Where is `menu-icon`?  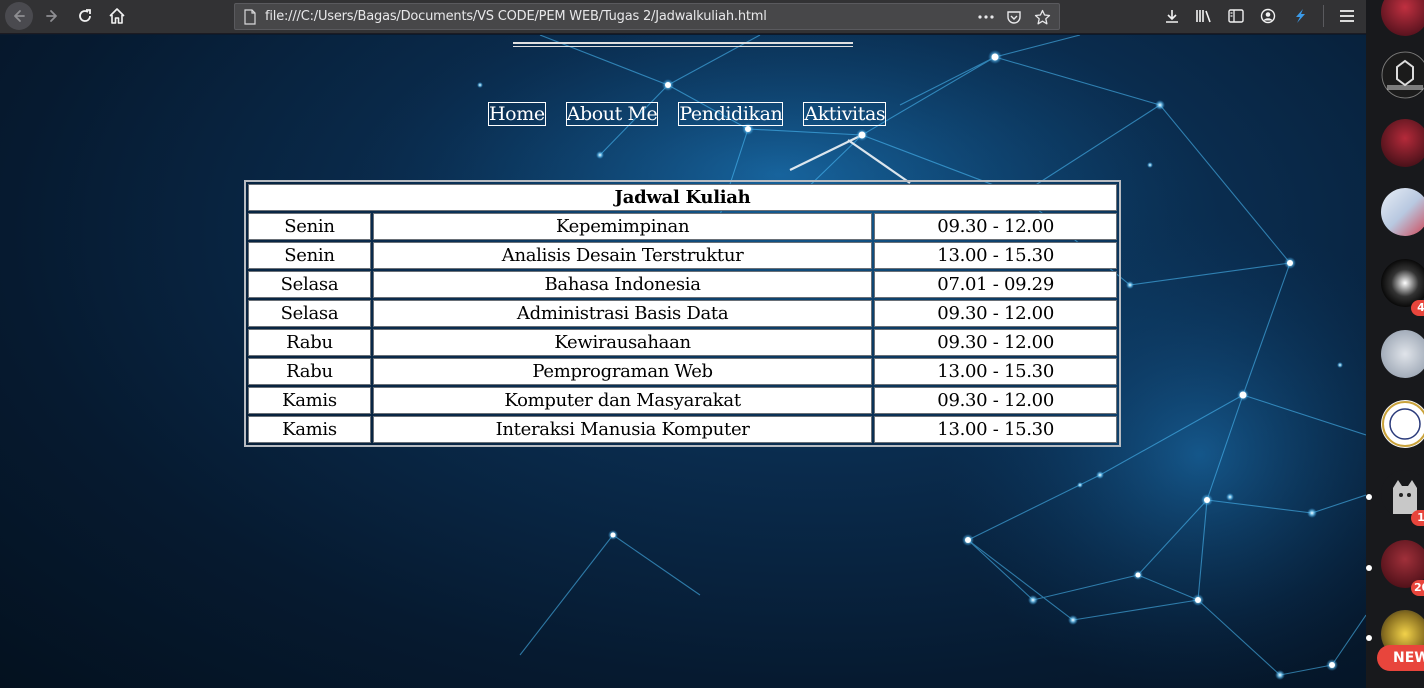
menu-icon is located at coordinates (1347, 16).